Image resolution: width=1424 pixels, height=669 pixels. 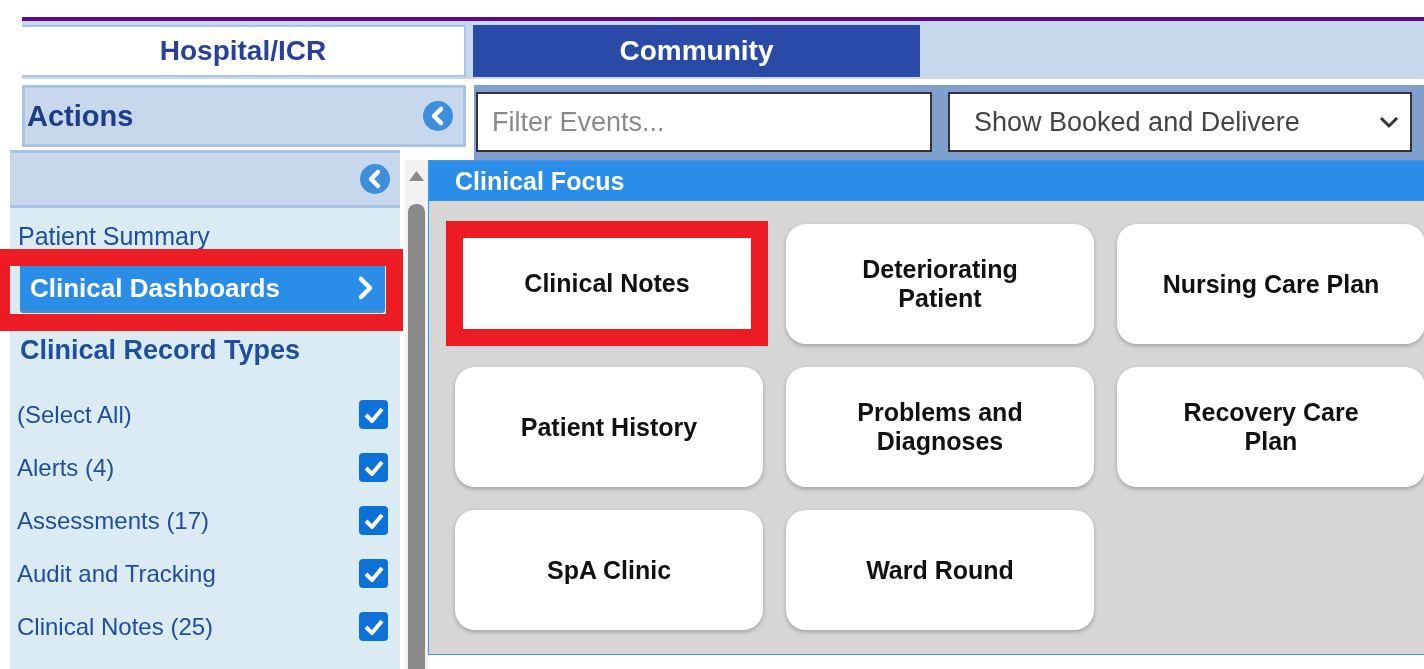 I want to click on scroll-up-icon, so click(x=416, y=176).